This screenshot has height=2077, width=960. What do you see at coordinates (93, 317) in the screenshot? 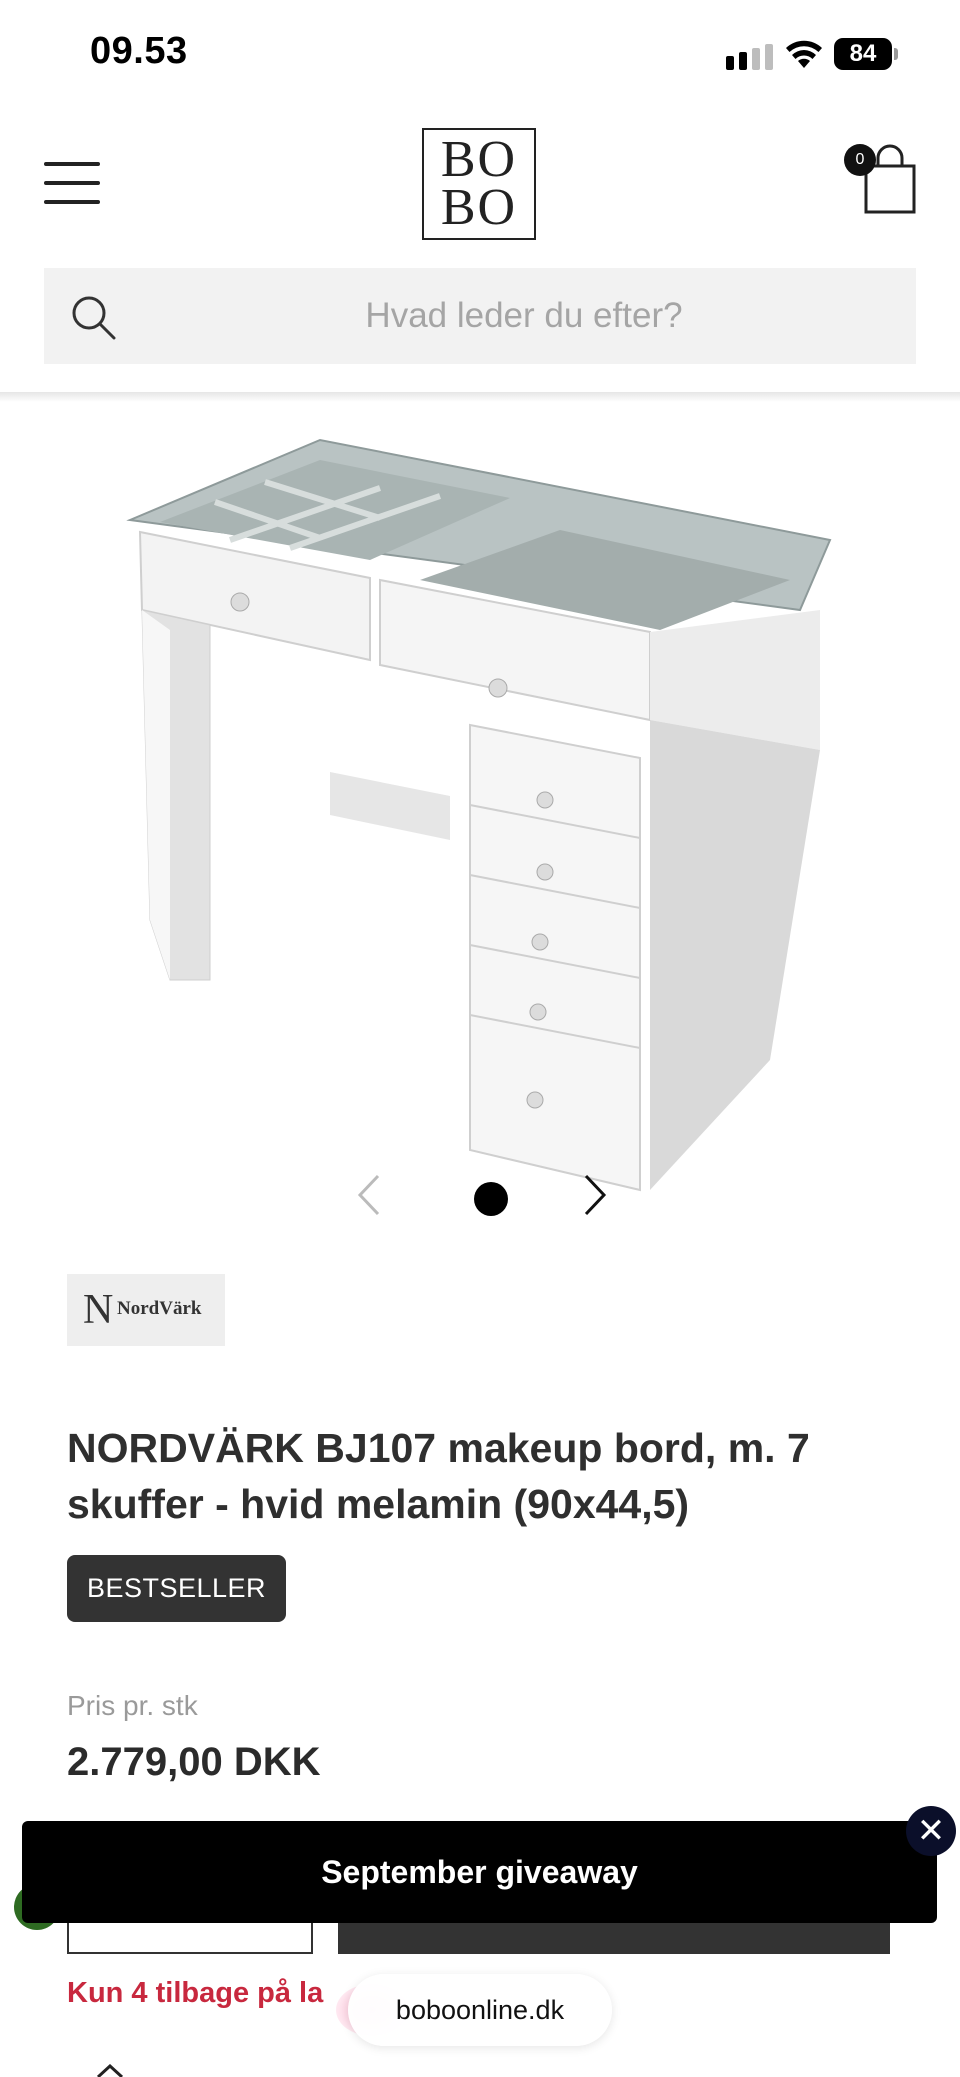
I see `search-icon` at bounding box center [93, 317].